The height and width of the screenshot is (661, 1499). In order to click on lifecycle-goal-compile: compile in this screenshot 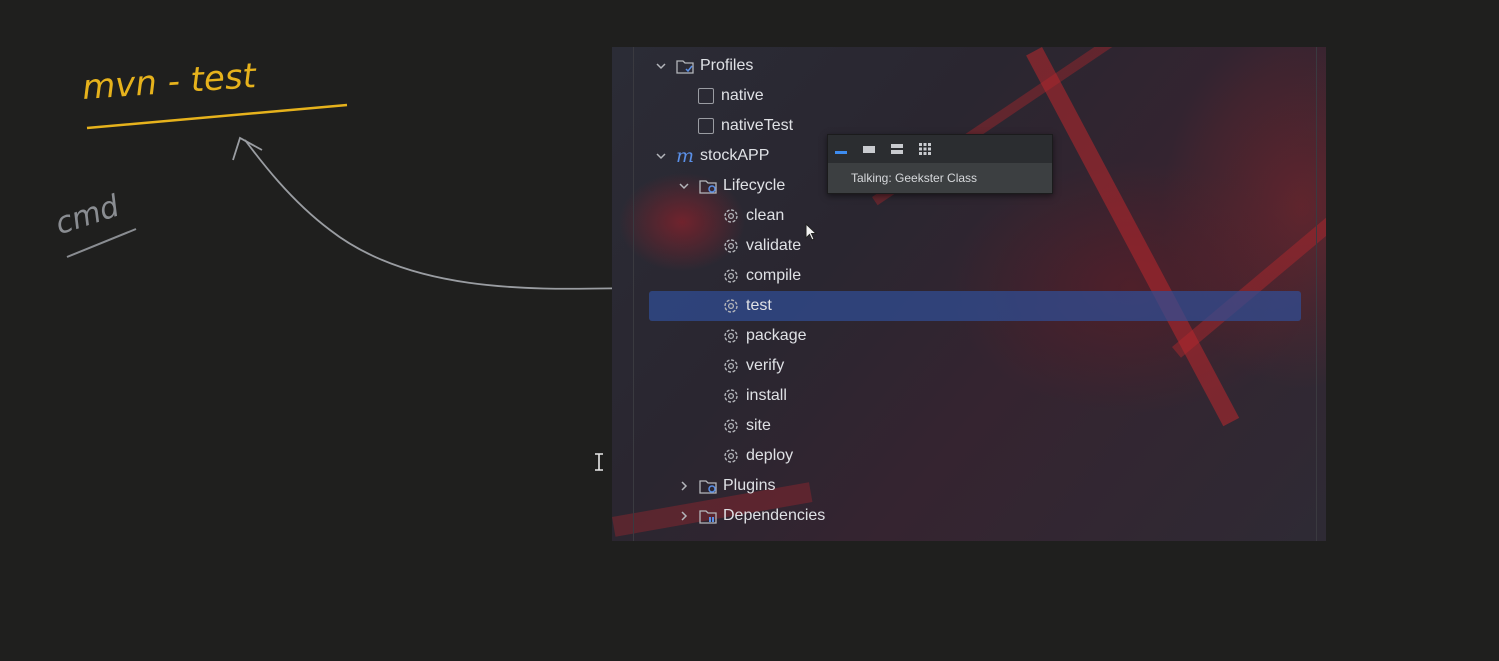, I will do `click(761, 276)`.